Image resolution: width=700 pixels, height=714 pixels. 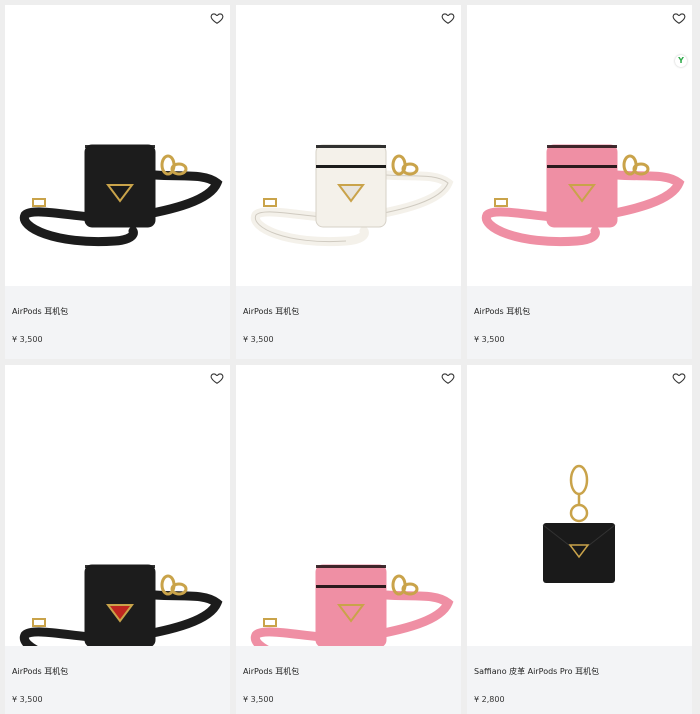 I want to click on product-price: ¥ 2,800, so click(x=489, y=699).